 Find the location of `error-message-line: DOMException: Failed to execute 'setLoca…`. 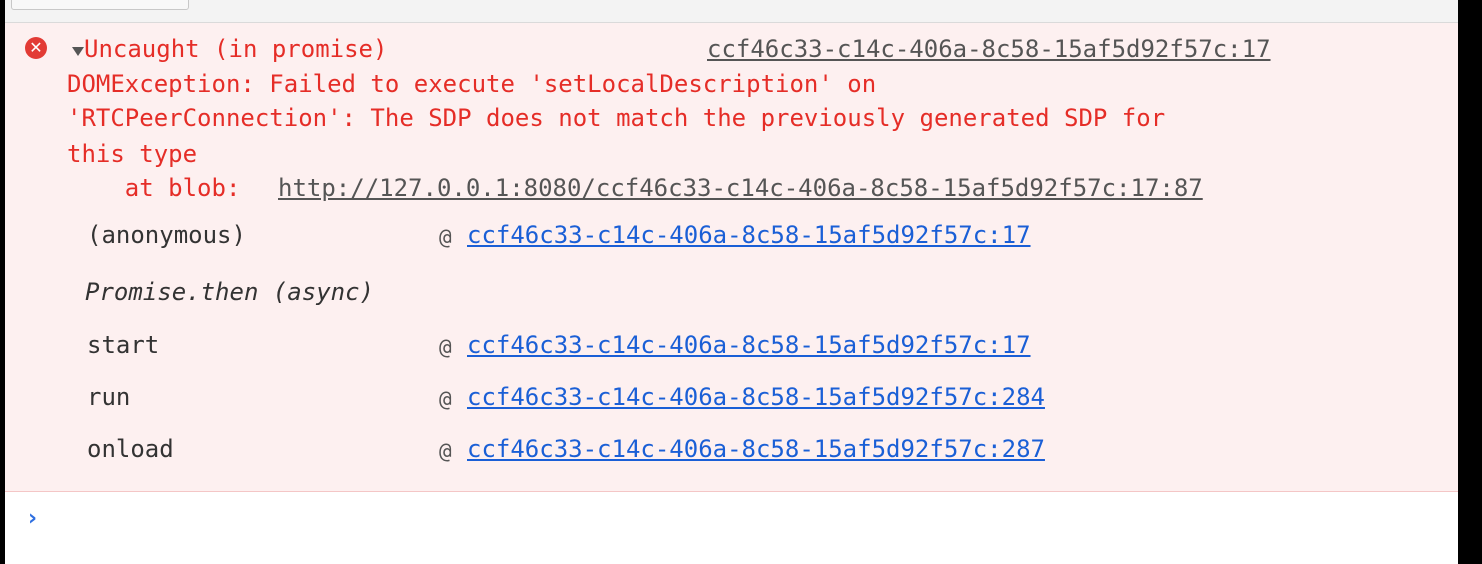

error-message-line: DOMException: Failed to execute 'setLoca… is located at coordinates (472, 84).